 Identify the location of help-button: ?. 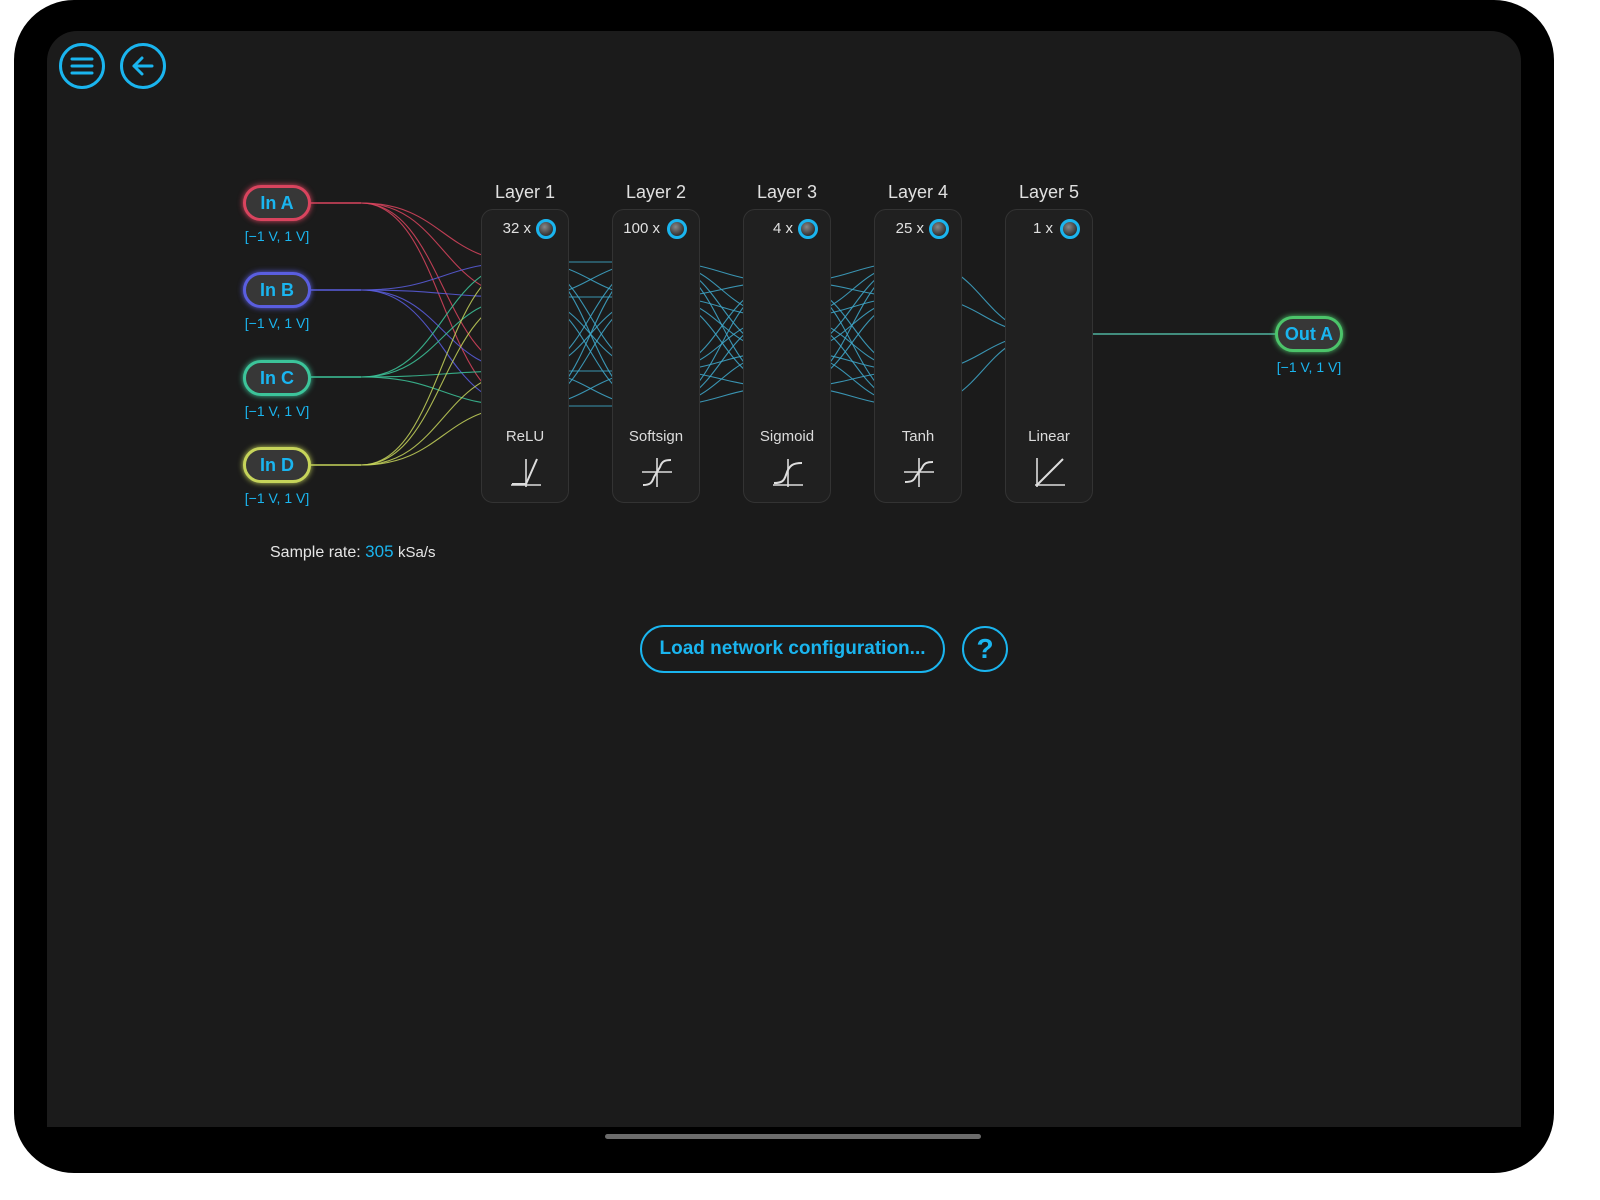
(985, 649).